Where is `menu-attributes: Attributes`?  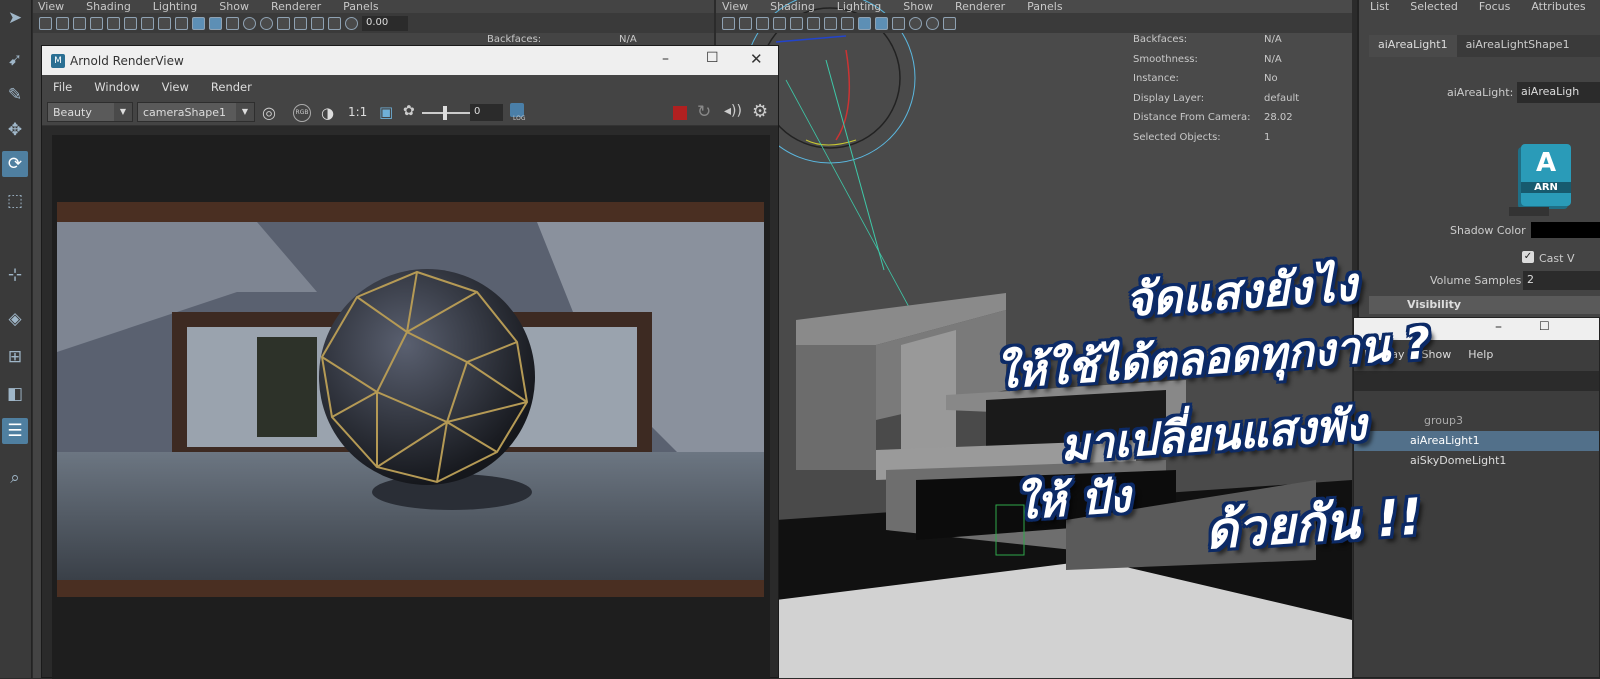 menu-attributes: Attributes is located at coordinates (1558, 8).